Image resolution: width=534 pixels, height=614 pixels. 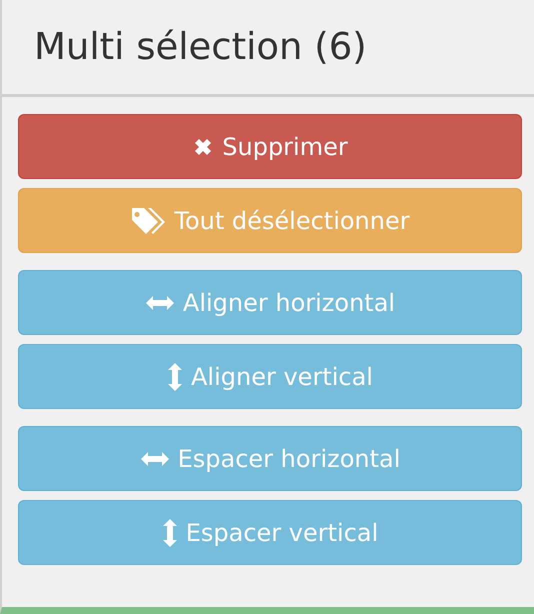 I want to click on tags-icon, so click(x=148, y=221).